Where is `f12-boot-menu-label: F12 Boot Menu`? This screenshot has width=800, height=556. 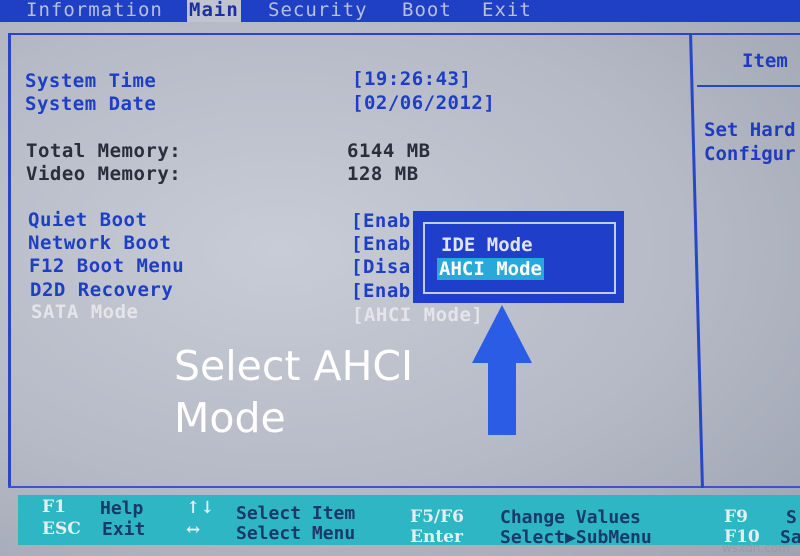
f12-boot-menu-label: F12 Boot Menu is located at coordinates (106, 266).